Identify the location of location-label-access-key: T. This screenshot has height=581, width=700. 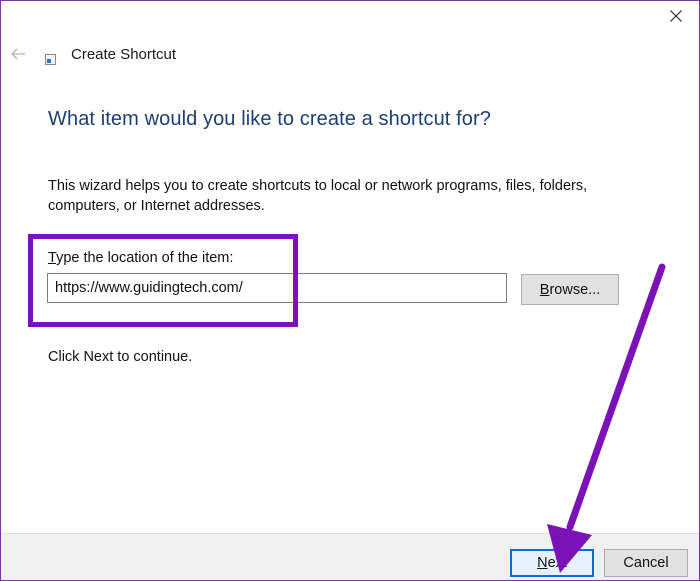
(52, 258).